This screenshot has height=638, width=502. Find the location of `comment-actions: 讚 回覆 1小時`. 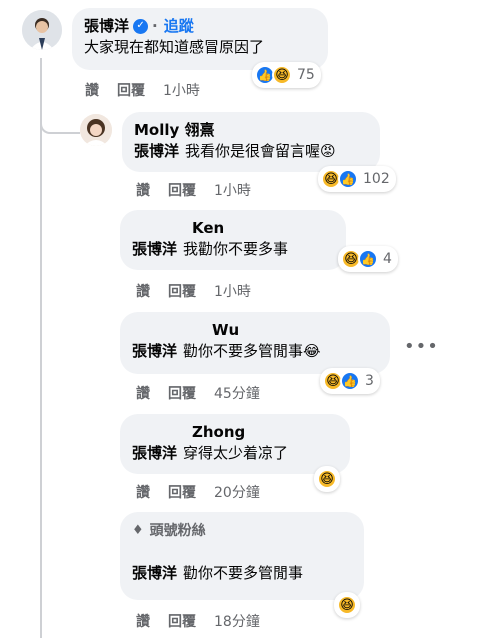

comment-actions: 讚 回覆 1小時 is located at coordinates (142, 91).